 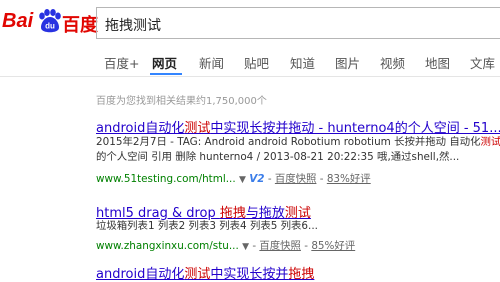 I want to click on result-stats: 百度为您找到相关结果约1,750,000个, so click(x=181, y=101).